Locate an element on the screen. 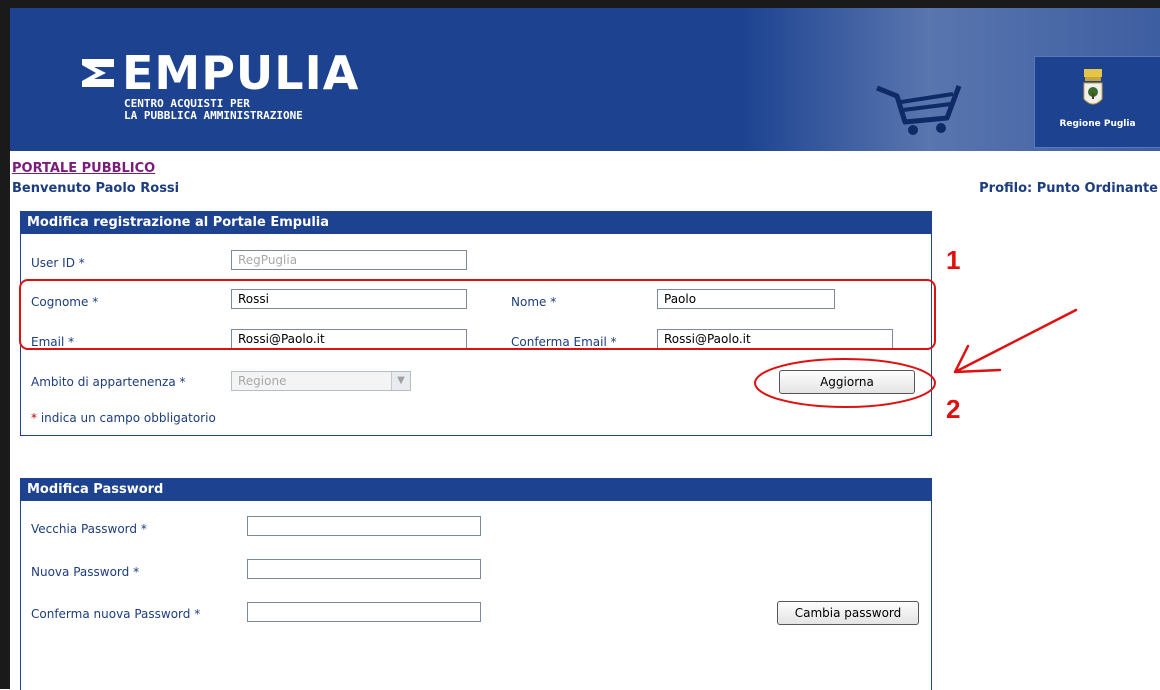  conferma-email-field: Rossi@Paolo.it is located at coordinates (775, 339).